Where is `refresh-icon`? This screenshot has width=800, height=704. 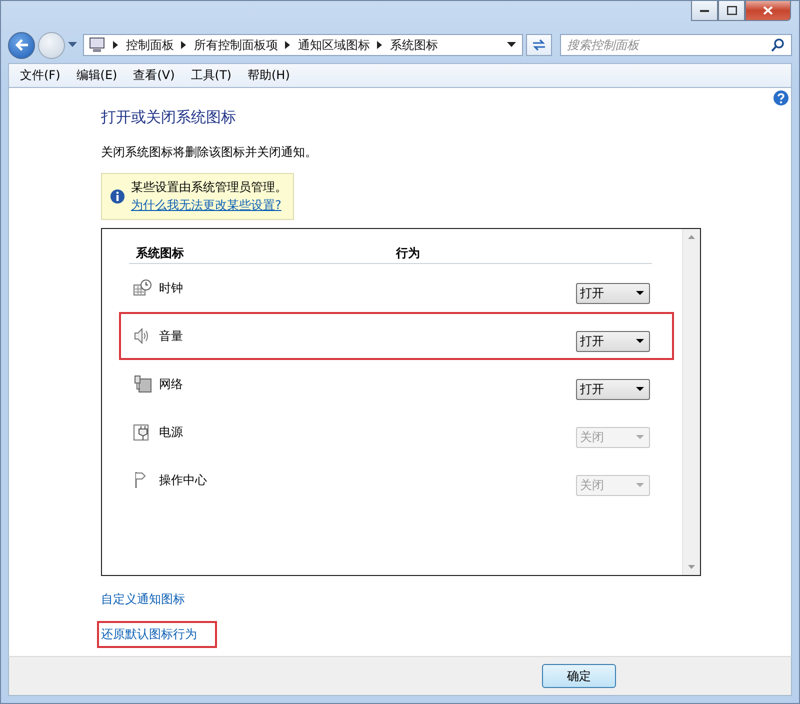 refresh-icon is located at coordinates (539, 45).